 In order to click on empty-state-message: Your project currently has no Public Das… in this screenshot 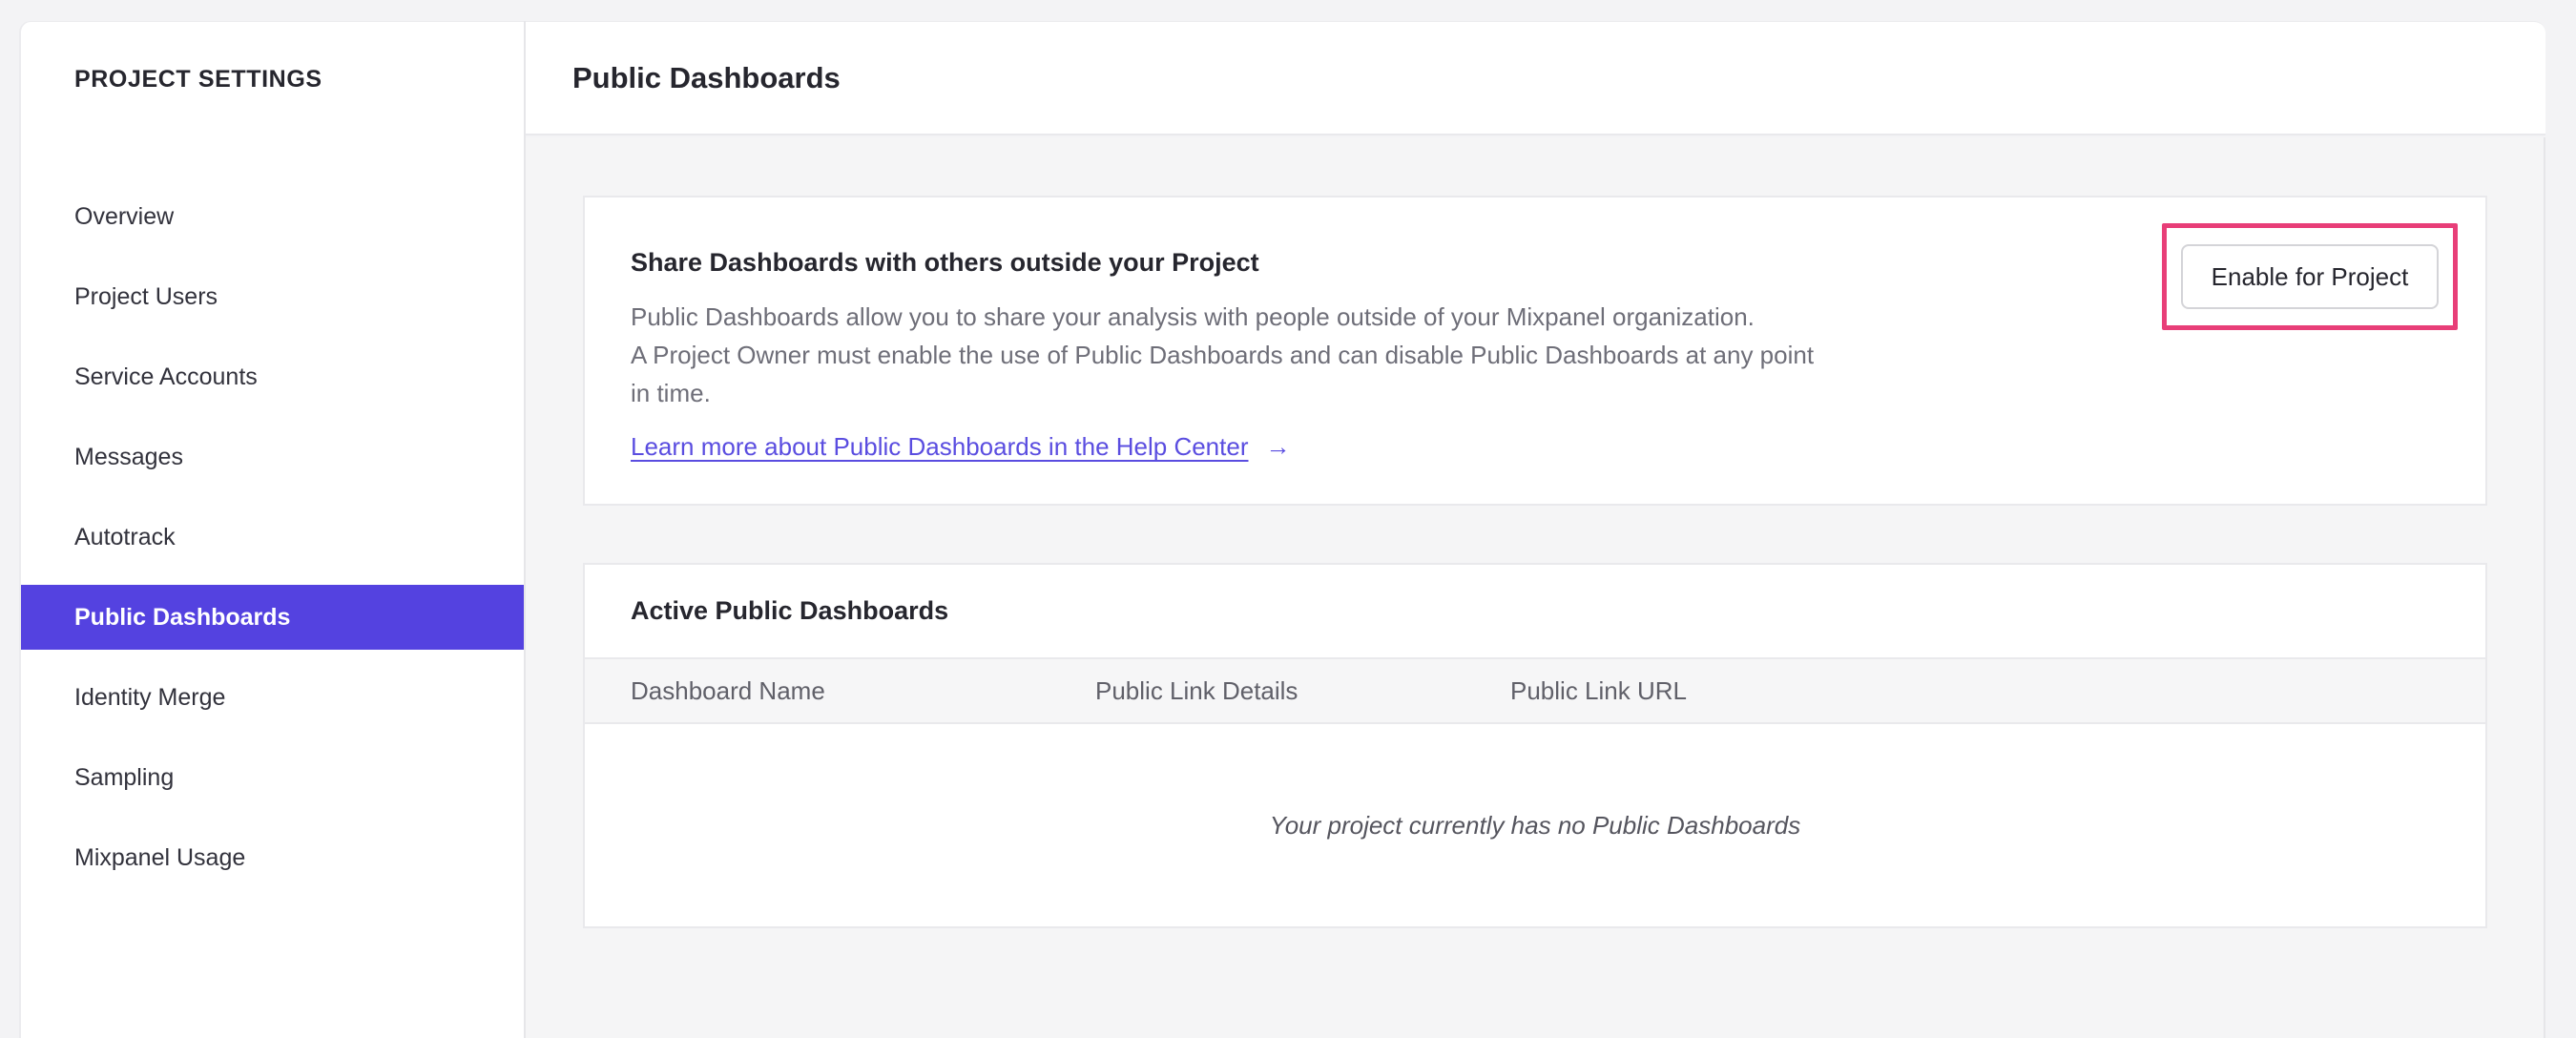, I will do `click(1535, 825)`.